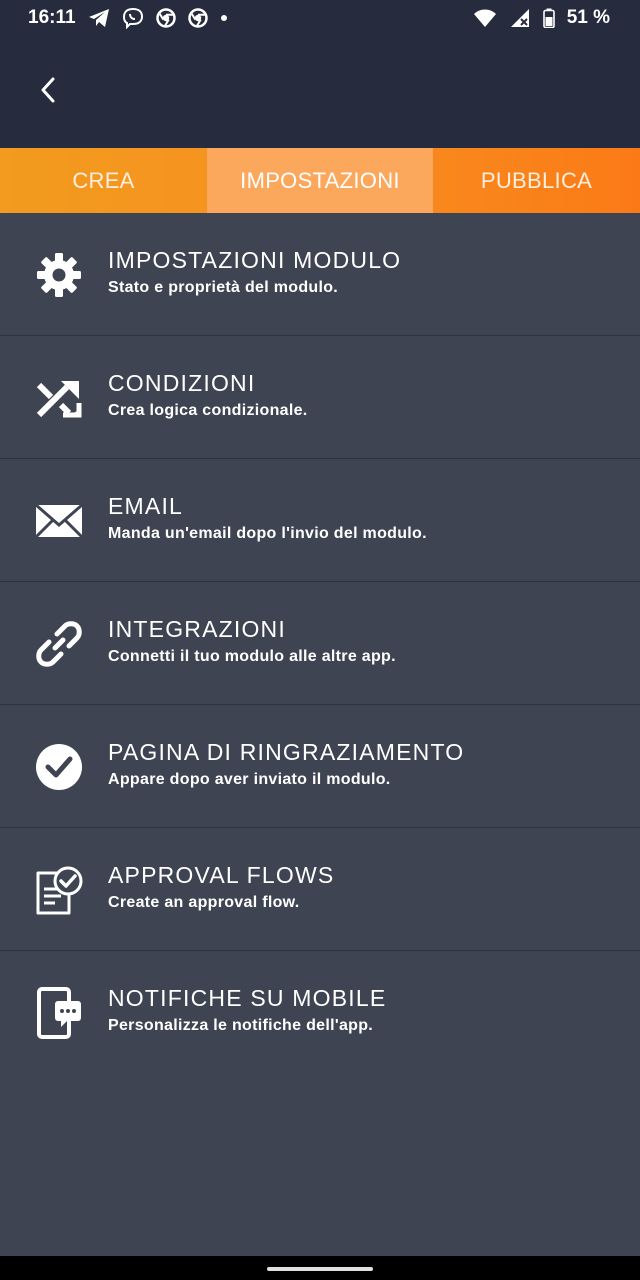  I want to click on status-time: 16:11, so click(52, 17).